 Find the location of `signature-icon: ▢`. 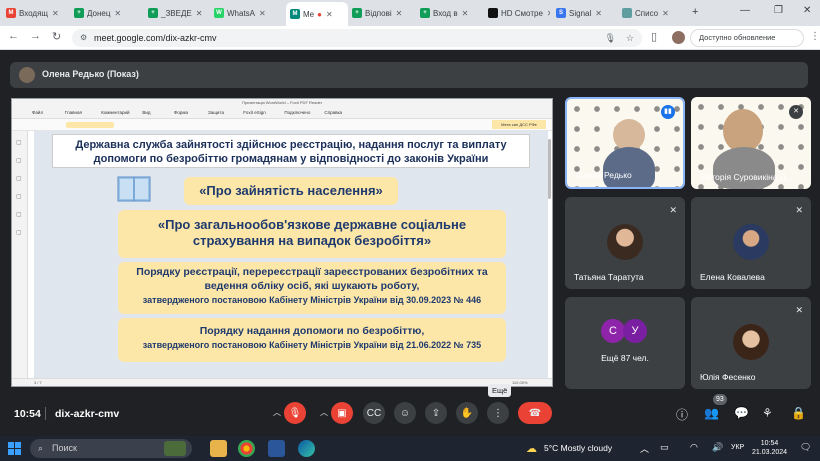

signature-icon: ▢ is located at coordinates (19, 233).